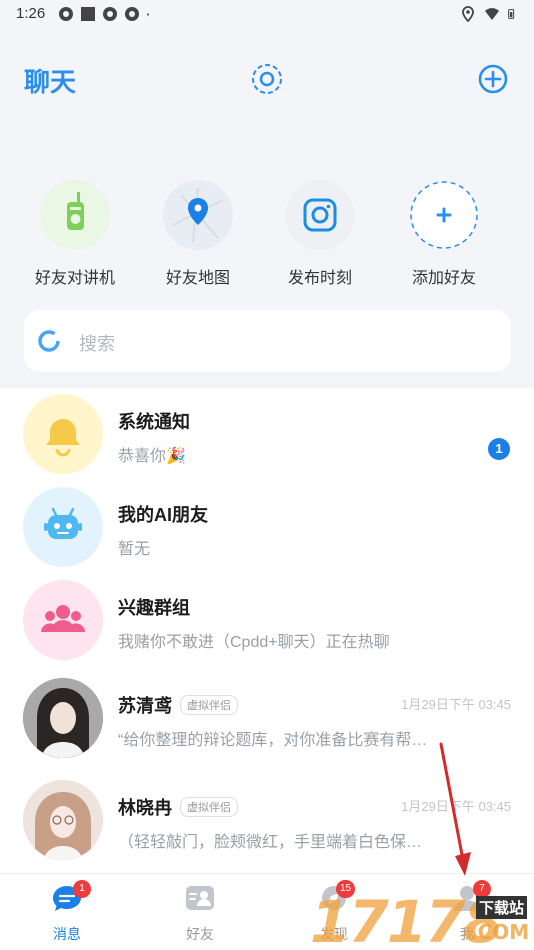 The height and width of the screenshot is (950, 534). I want to click on page-title: 聊天, so click(50, 82).